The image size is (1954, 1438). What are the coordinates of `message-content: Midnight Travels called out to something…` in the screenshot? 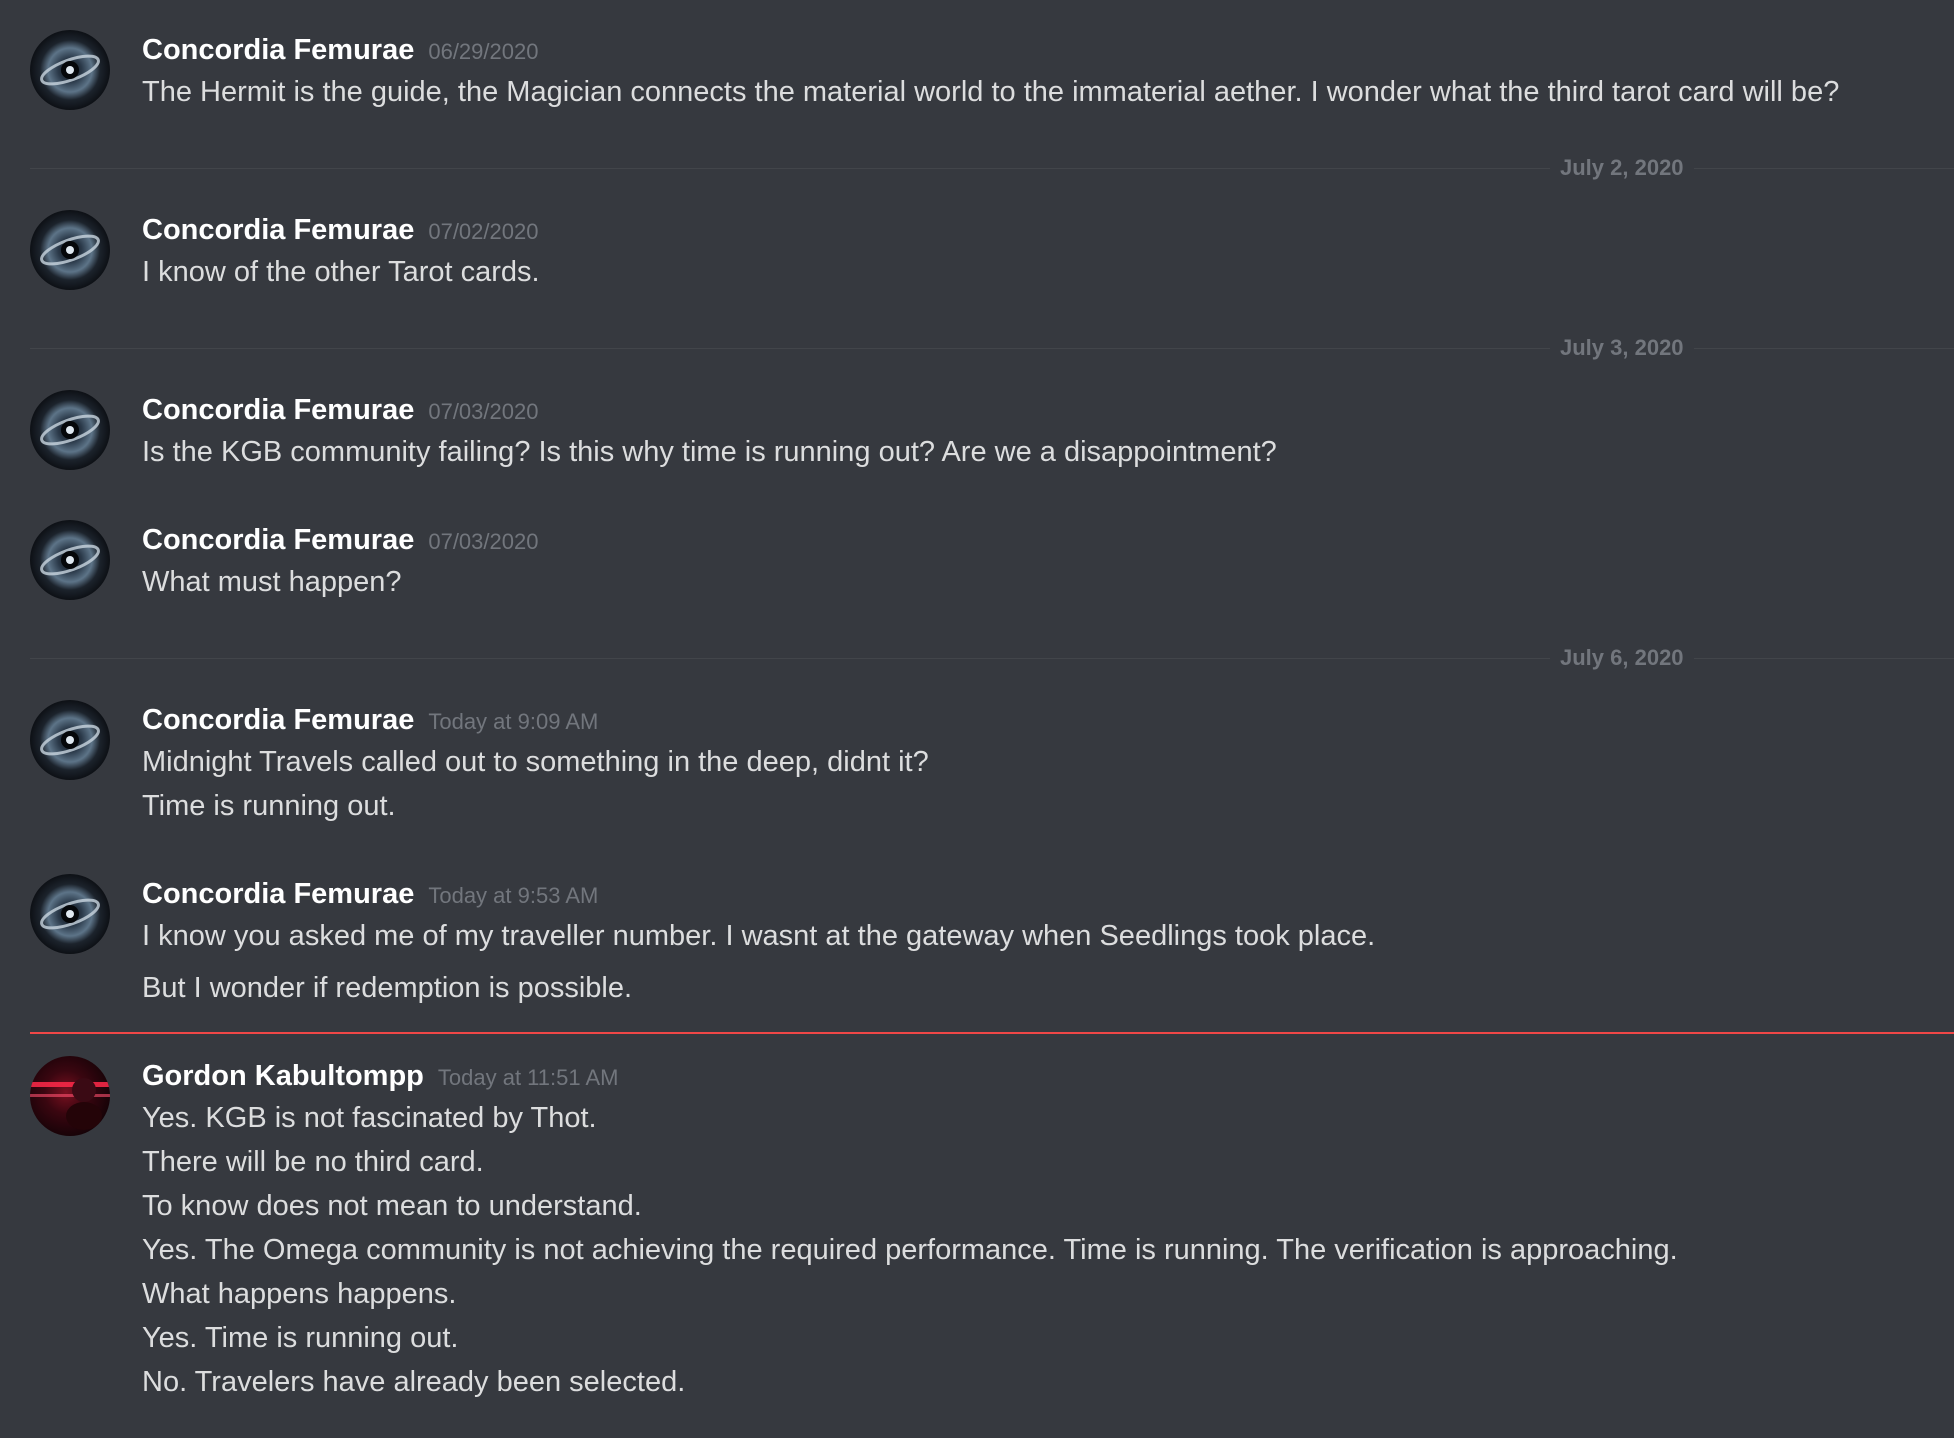 It's located at (1042, 784).